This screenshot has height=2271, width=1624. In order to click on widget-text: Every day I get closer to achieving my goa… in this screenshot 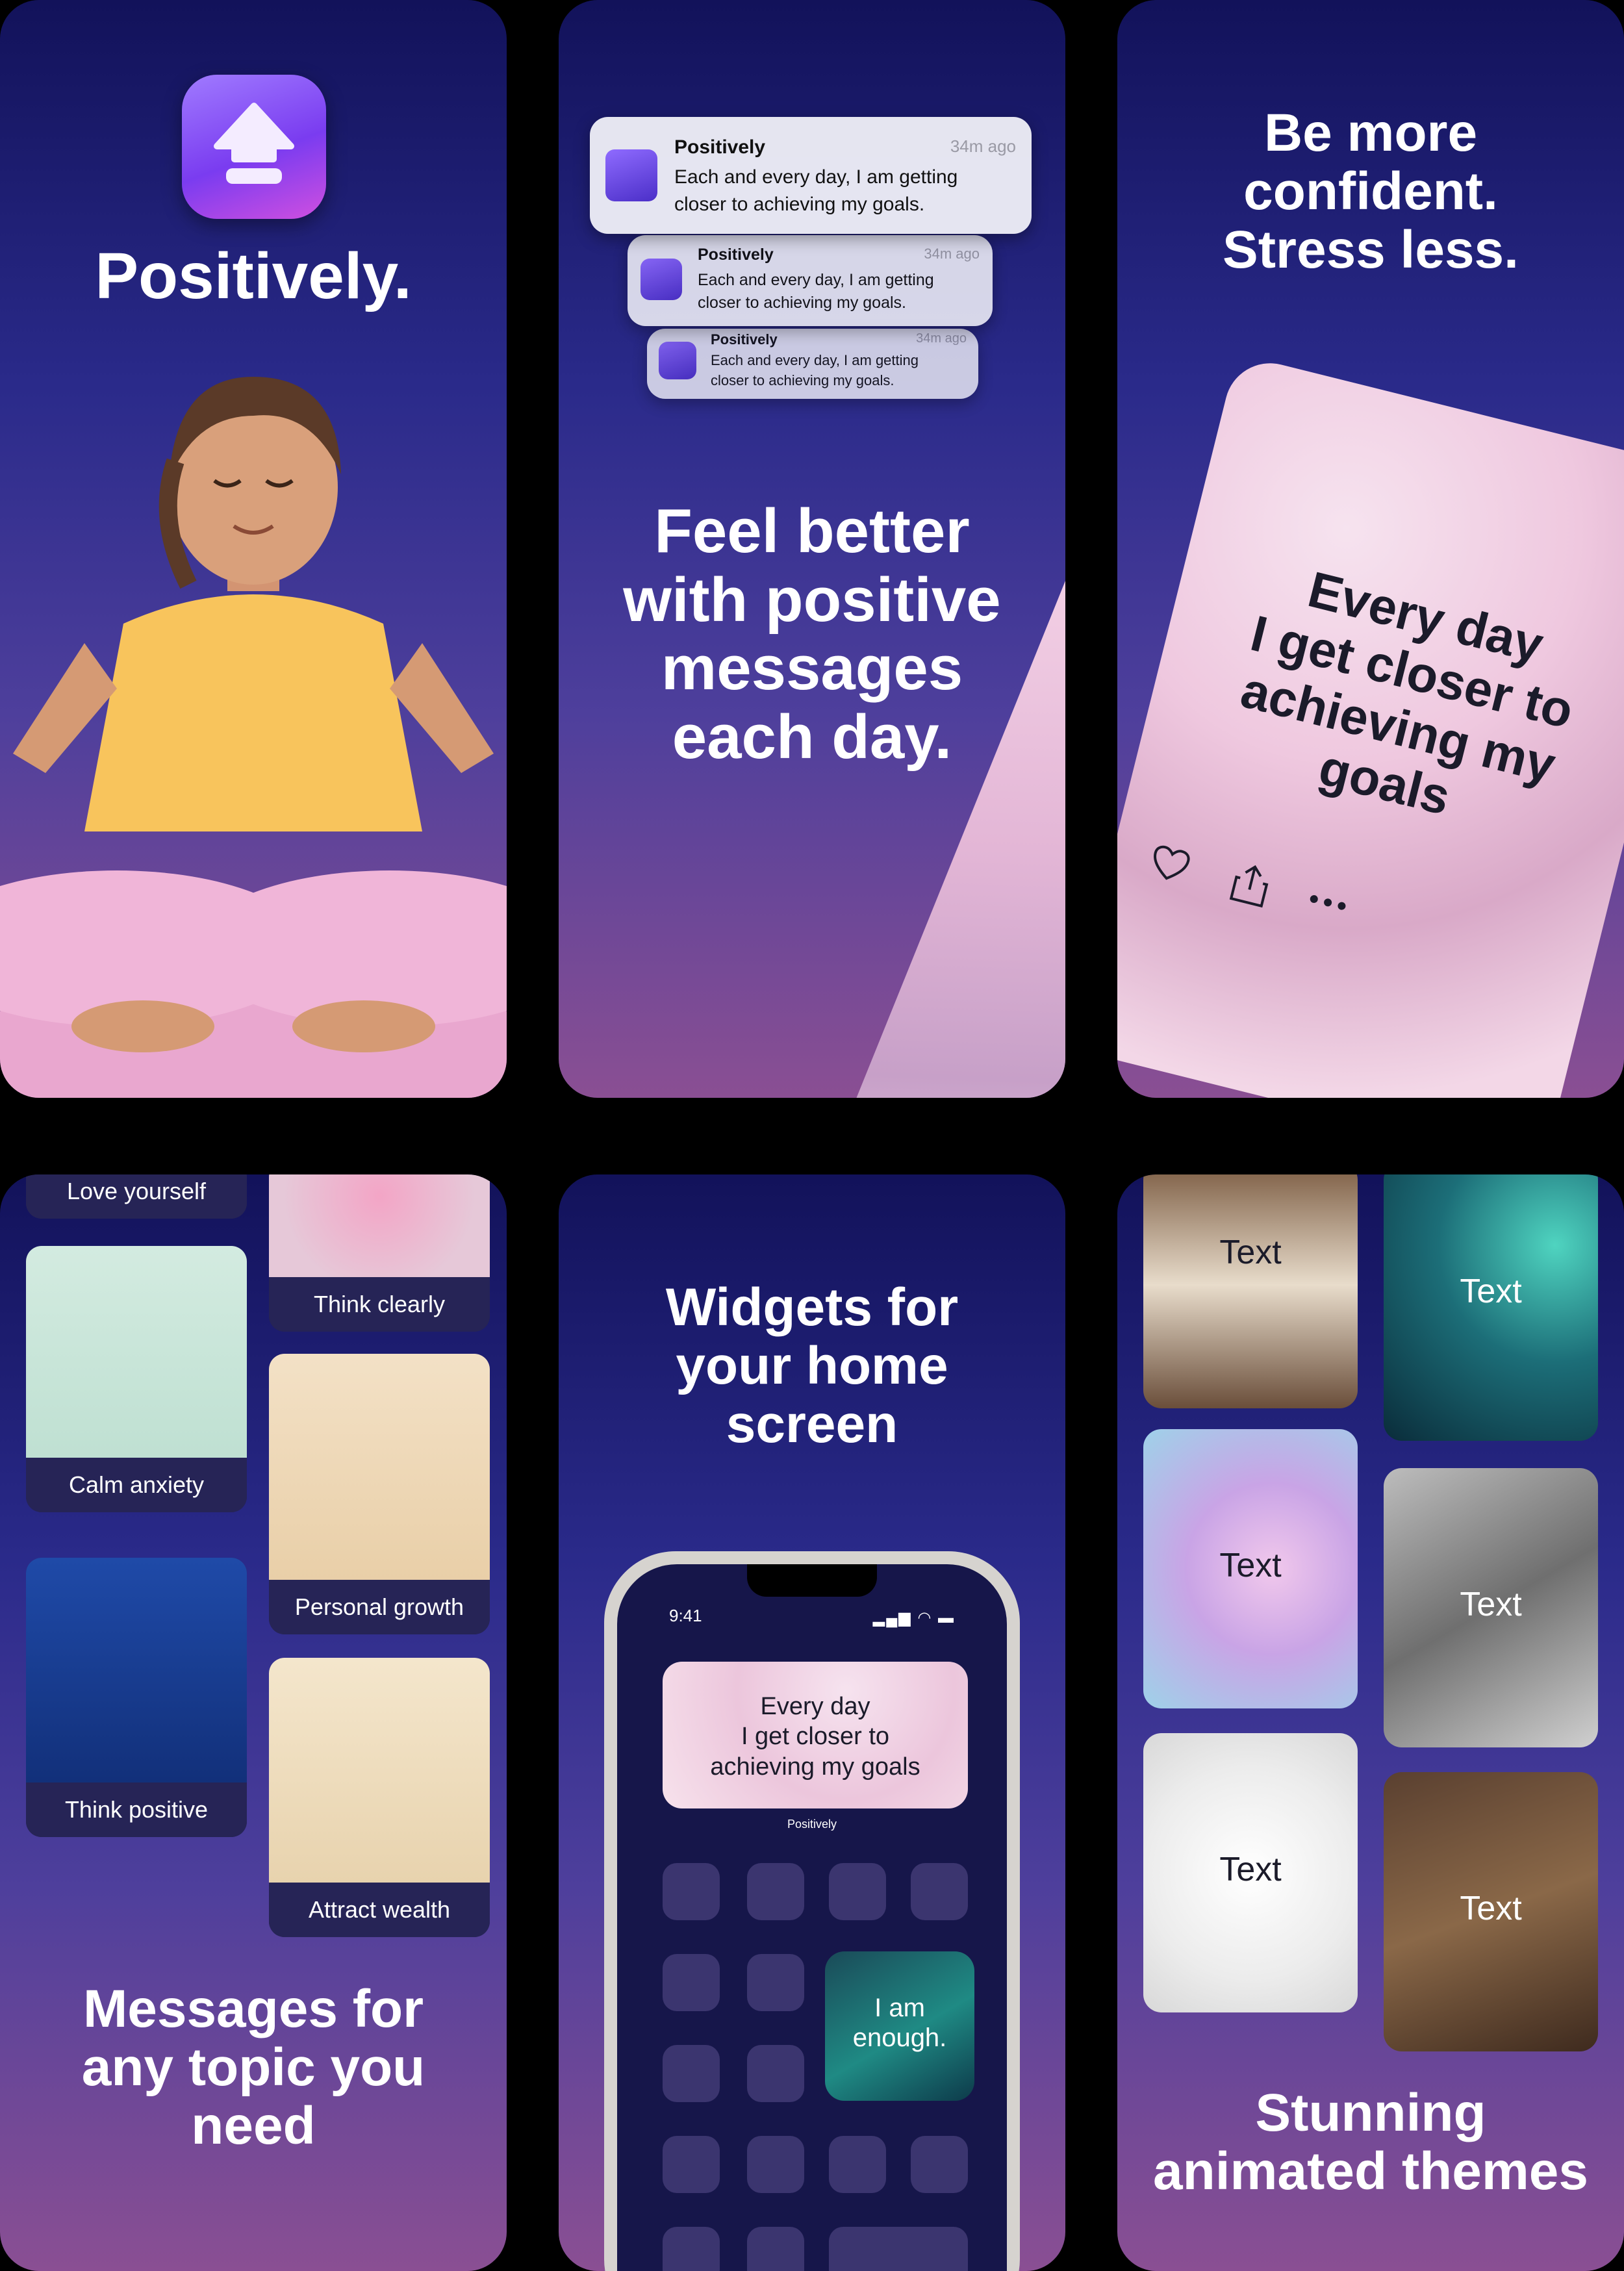, I will do `click(815, 1737)`.